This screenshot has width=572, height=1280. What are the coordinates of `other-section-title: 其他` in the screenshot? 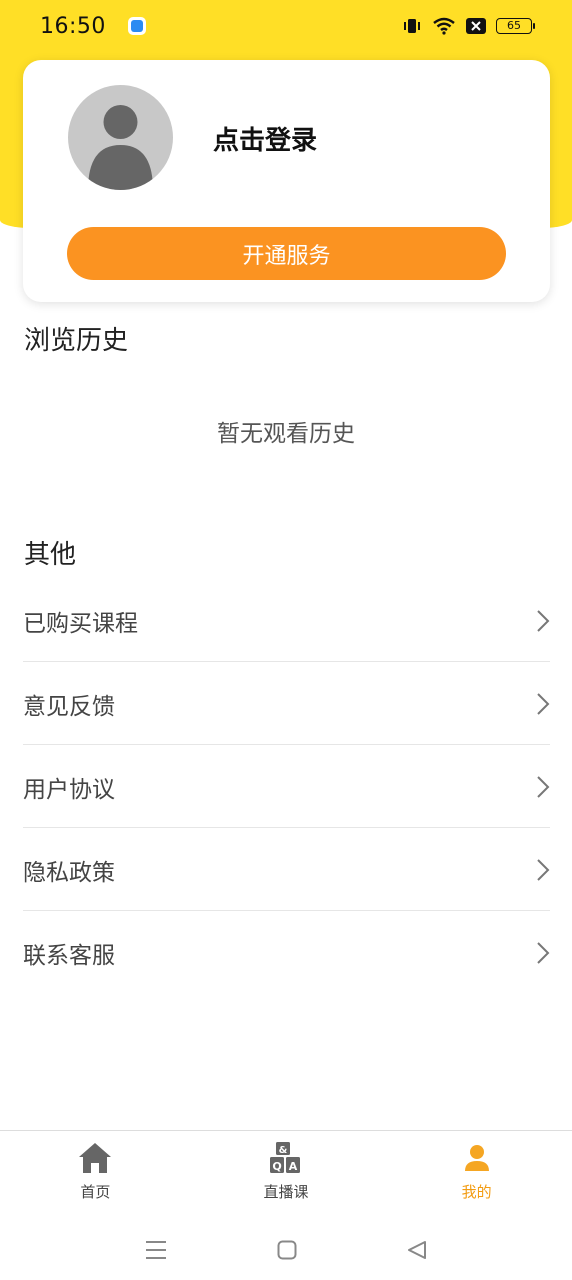 It's located at (50, 555).